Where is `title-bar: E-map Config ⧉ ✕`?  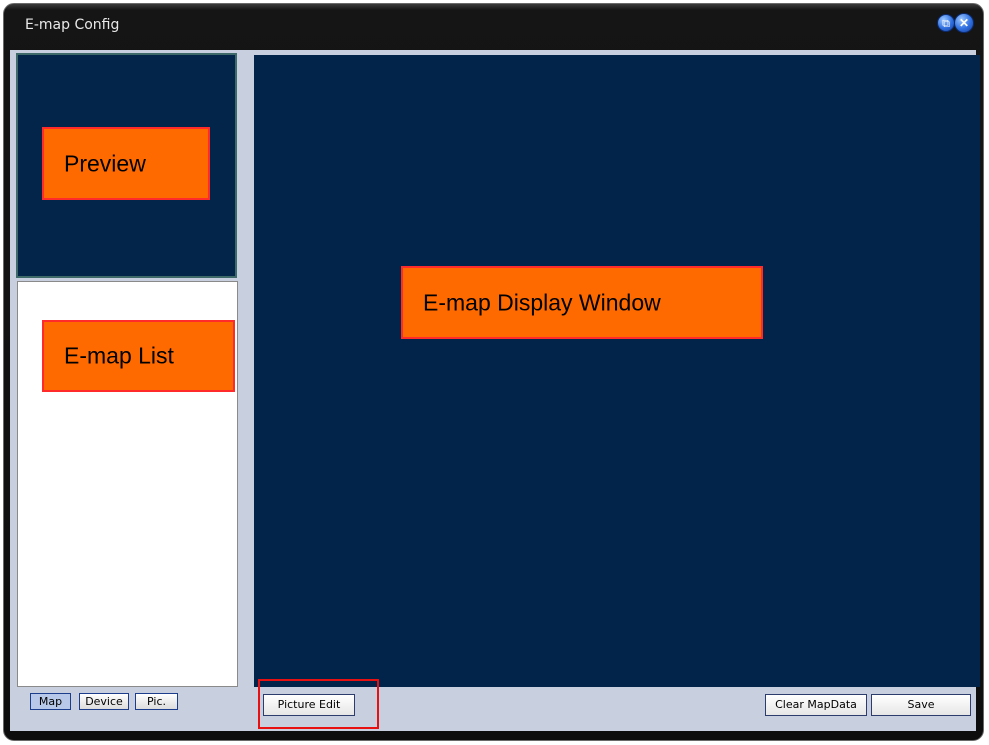
title-bar: E-map Config ⧉ ✕ is located at coordinates (493, 24).